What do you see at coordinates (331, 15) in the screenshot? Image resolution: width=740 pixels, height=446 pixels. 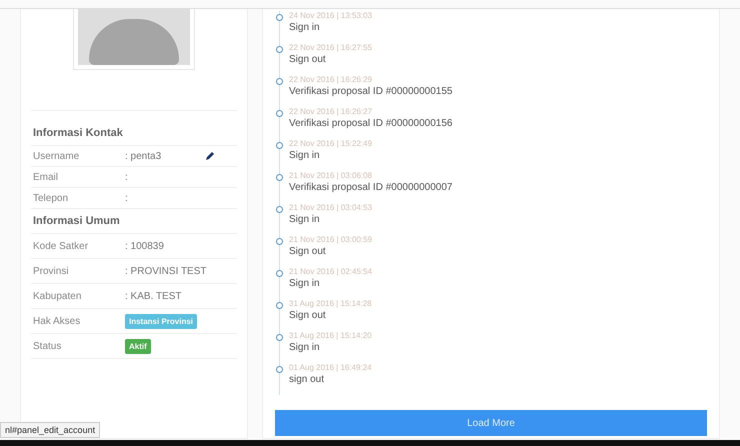 I see `timestamp: 24 Nov 2016 | 13:53:03` at bounding box center [331, 15].